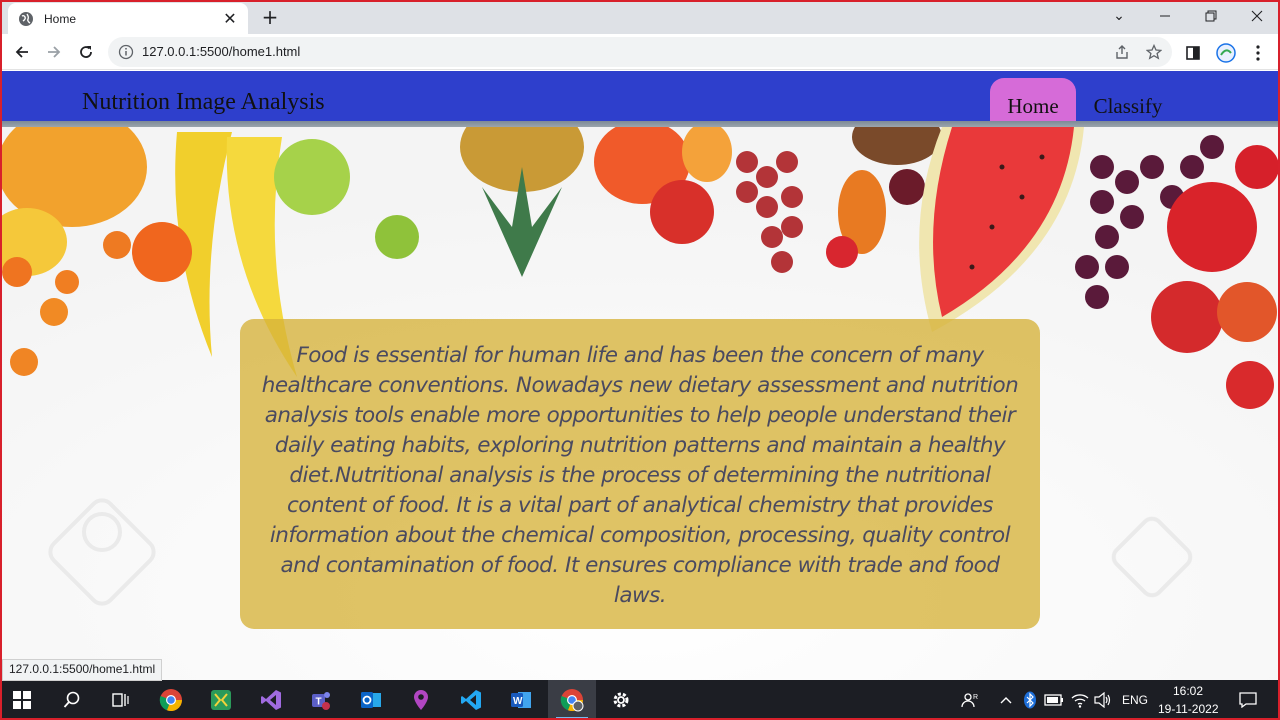  What do you see at coordinates (1033, 99) in the screenshot?
I see `nav-home-link: Home` at bounding box center [1033, 99].